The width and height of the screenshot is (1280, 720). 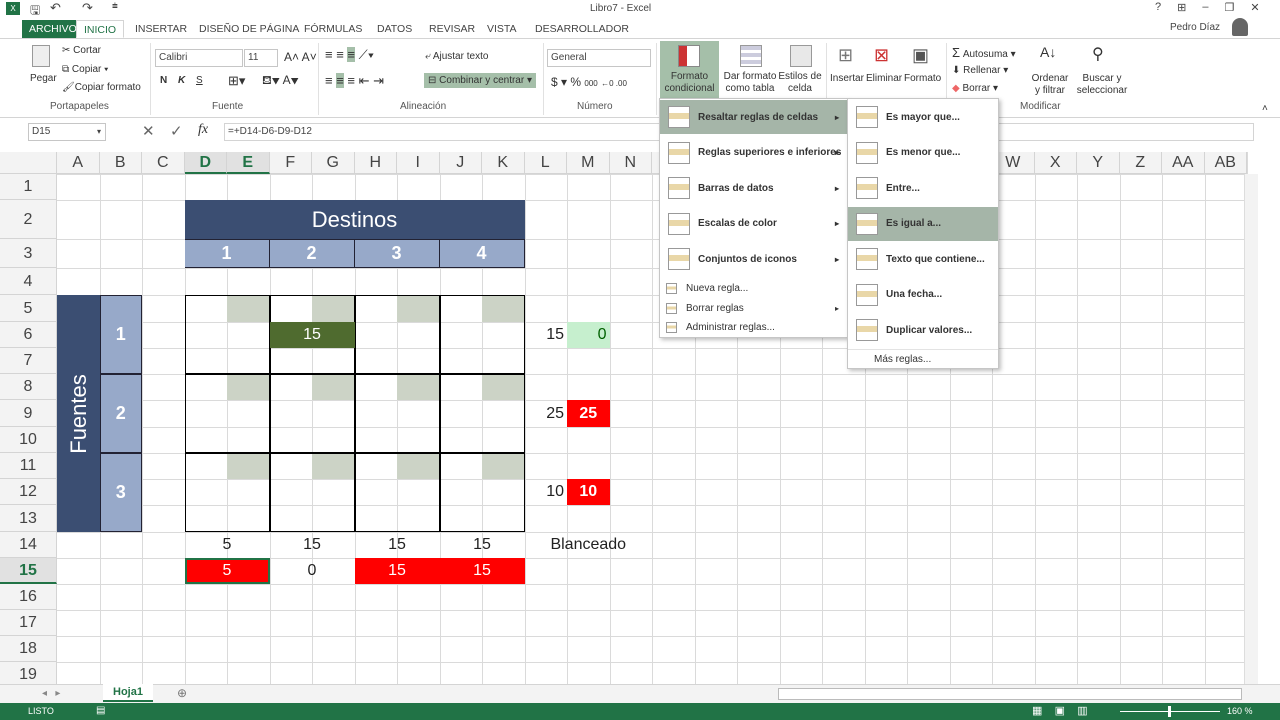 What do you see at coordinates (120, 163) in the screenshot?
I see `column-header-B: B` at bounding box center [120, 163].